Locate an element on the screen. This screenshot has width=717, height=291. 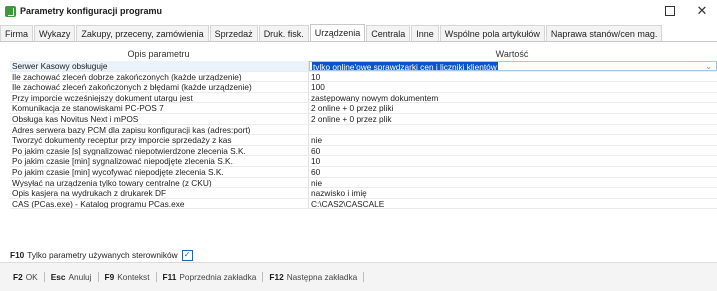
column-header-value: Wartość is located at coordinates (512, 54).